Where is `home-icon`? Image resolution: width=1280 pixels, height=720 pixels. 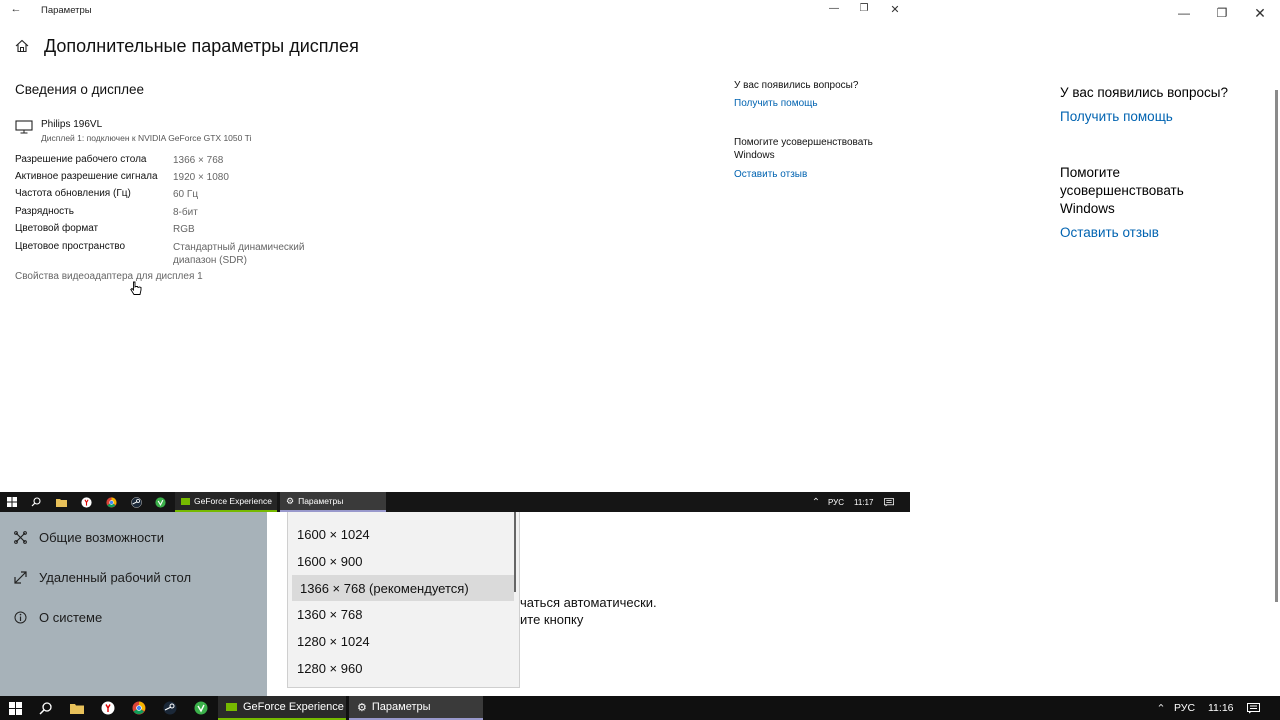 home-icon is located at coordinates (22, 46).